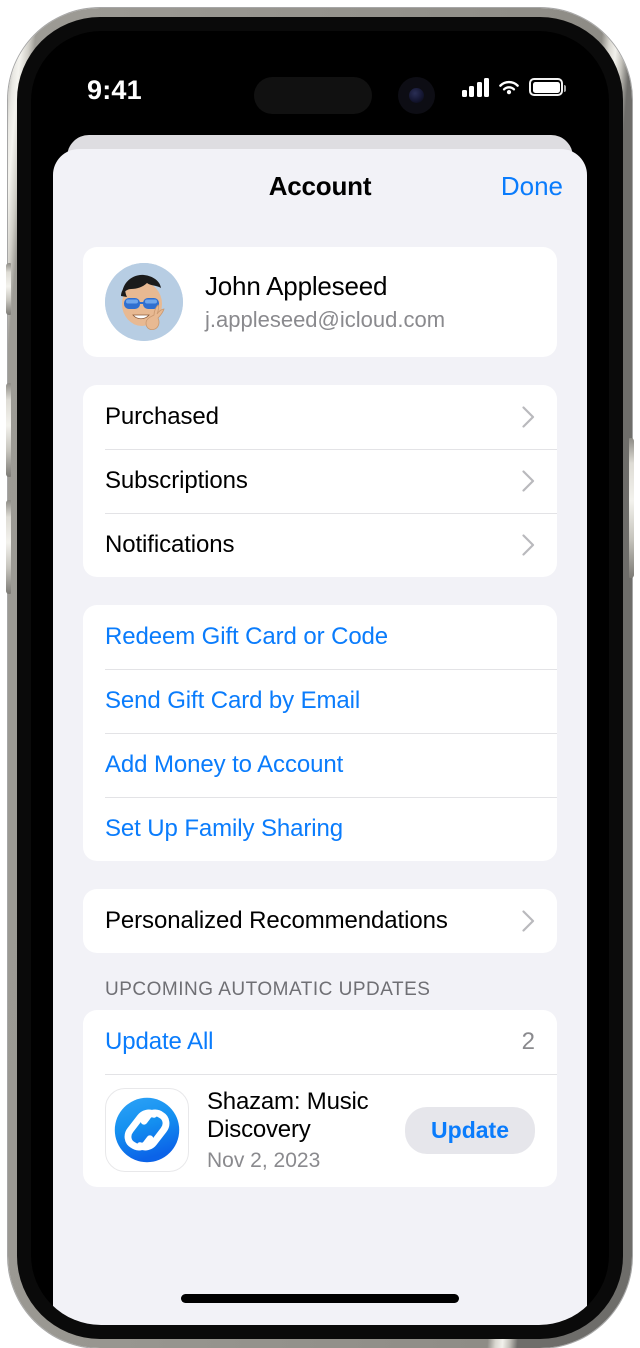  What do you see at coordinates (547, 87) in the screenshot?
I see `battery-full-icon` at bounding box center [547, 87].